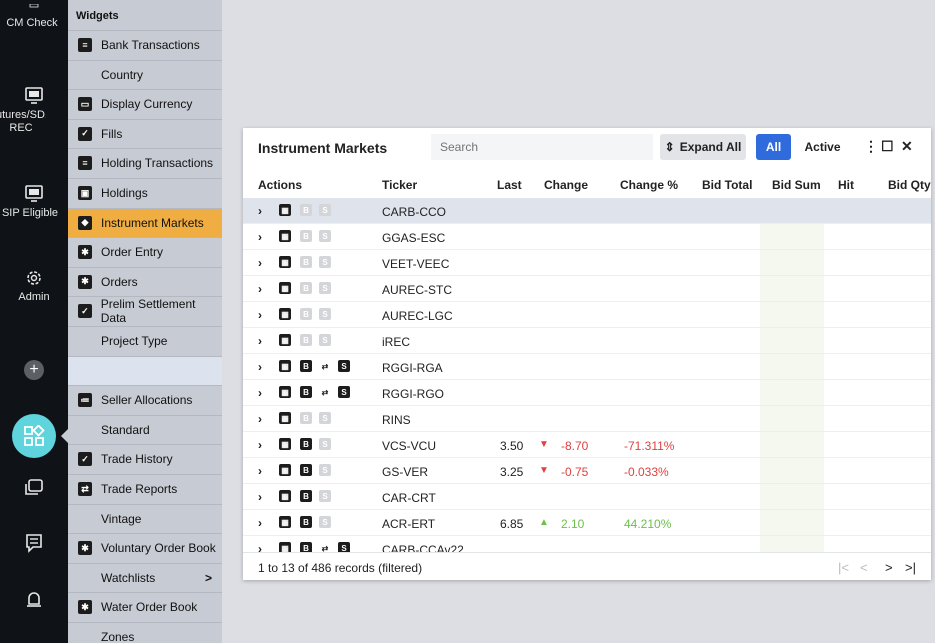  Describe the element at coordinates (34, 544) in the screenshot. I see `rail-item-chat` at that location.